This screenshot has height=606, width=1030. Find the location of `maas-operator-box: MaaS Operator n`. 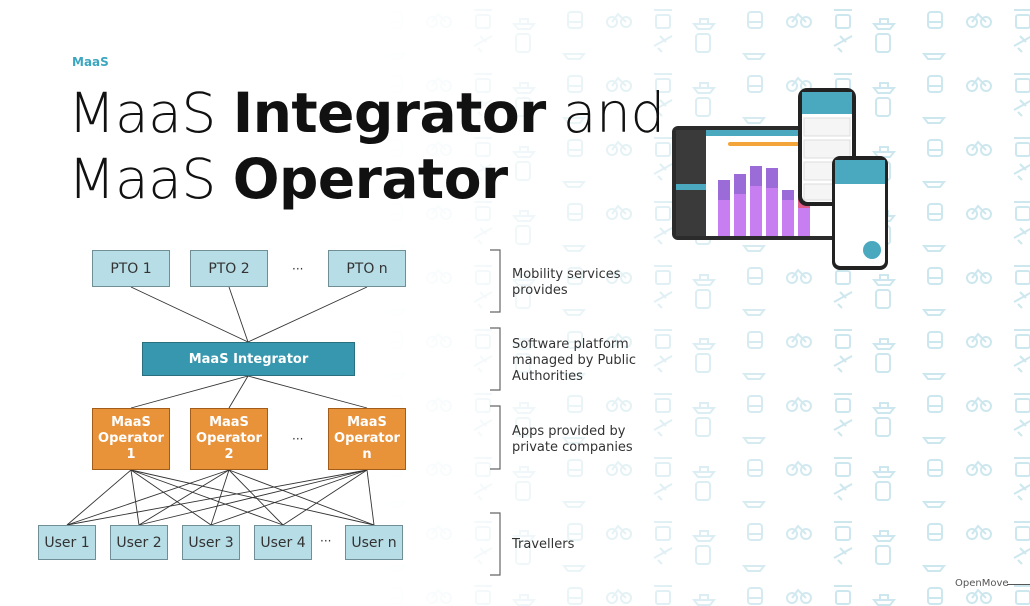

maas-operator-box: MaaS Operator n is located at coordinates (367, 439).